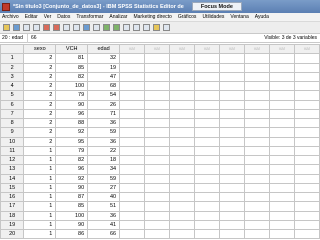 The height and width of the screenshot is (240, 320). What do you see at coordinates (12, 132) in the screenshot?
I see `row-number: 9` at bounding box center [12, 132].